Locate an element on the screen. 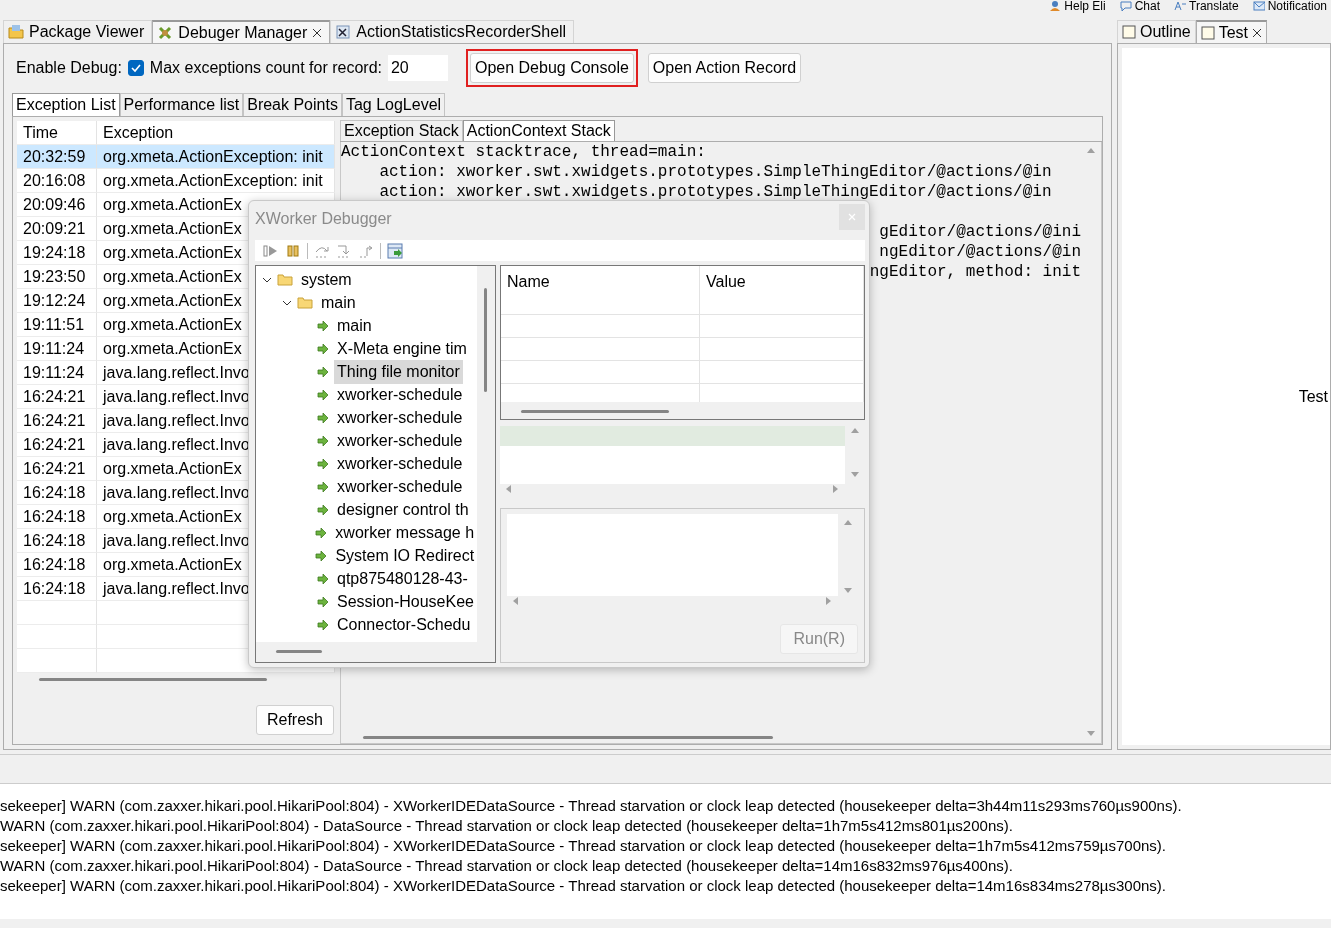  tree-item: Session-HouseKee is located at coordinates (405, 601).